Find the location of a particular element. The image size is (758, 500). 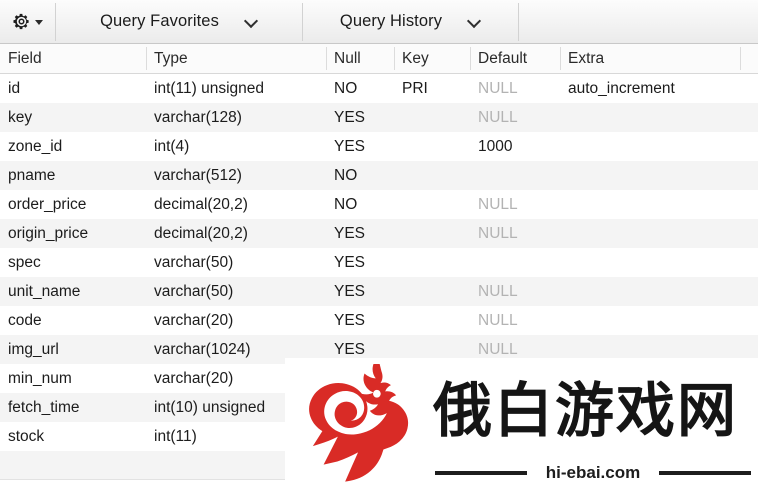

query-favorites-menu: Query Favorites is located at coordinates (179, 21).